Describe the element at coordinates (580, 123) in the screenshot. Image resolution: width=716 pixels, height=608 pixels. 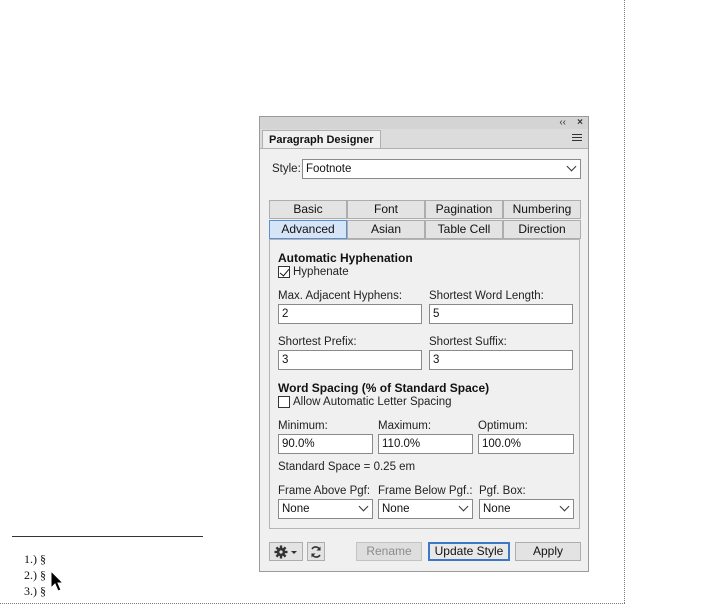
I see `close-icon: ×` at that location.